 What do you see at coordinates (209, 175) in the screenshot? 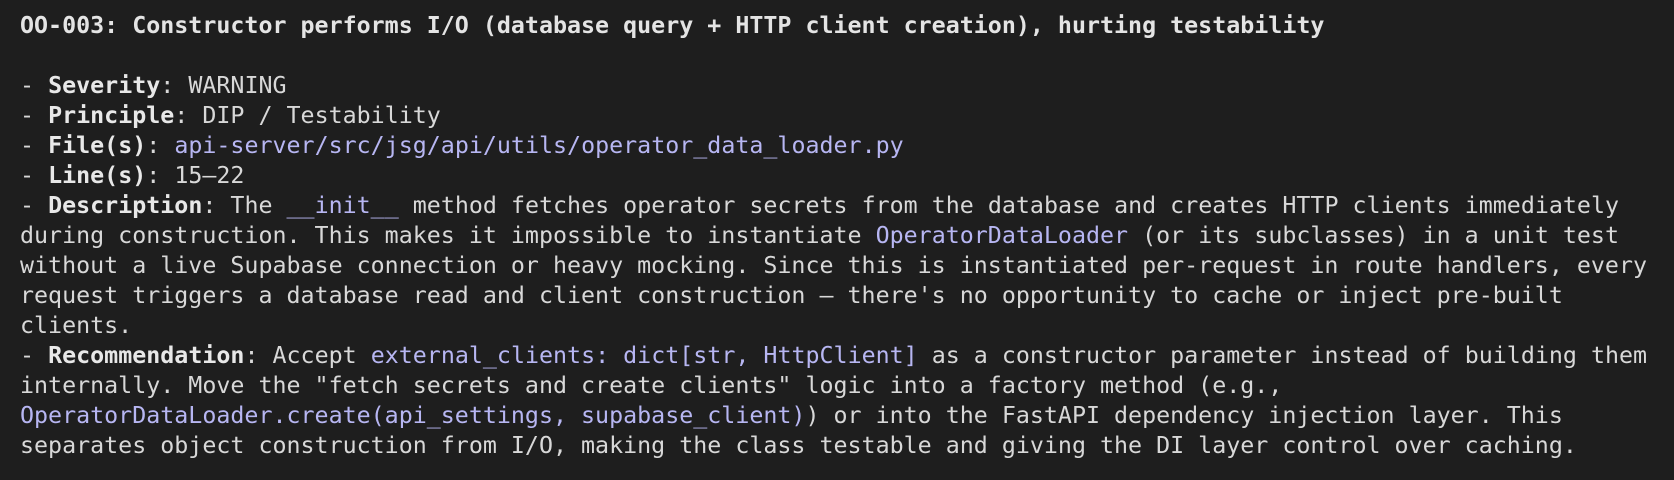
I see `lines-value: 15–22` at bounding box center [209, 175].